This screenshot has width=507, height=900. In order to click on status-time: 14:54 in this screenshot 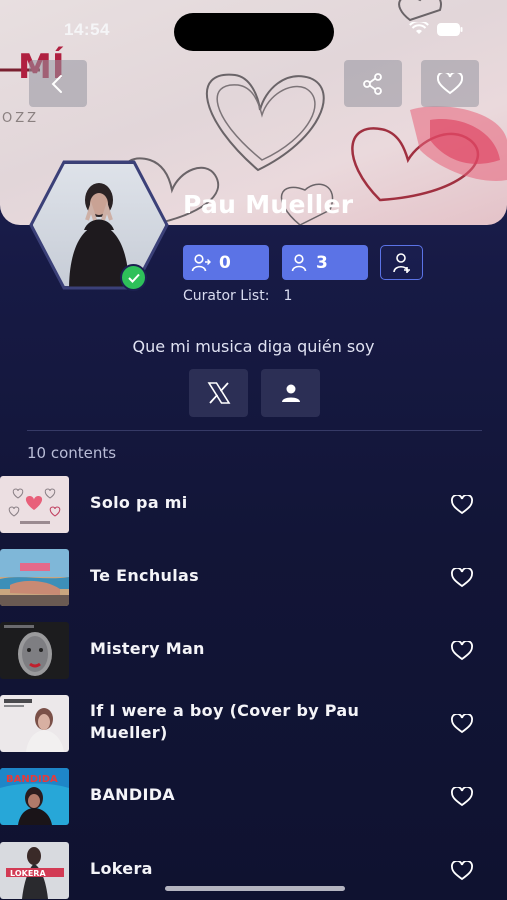, I will do `click(87, 29)`.